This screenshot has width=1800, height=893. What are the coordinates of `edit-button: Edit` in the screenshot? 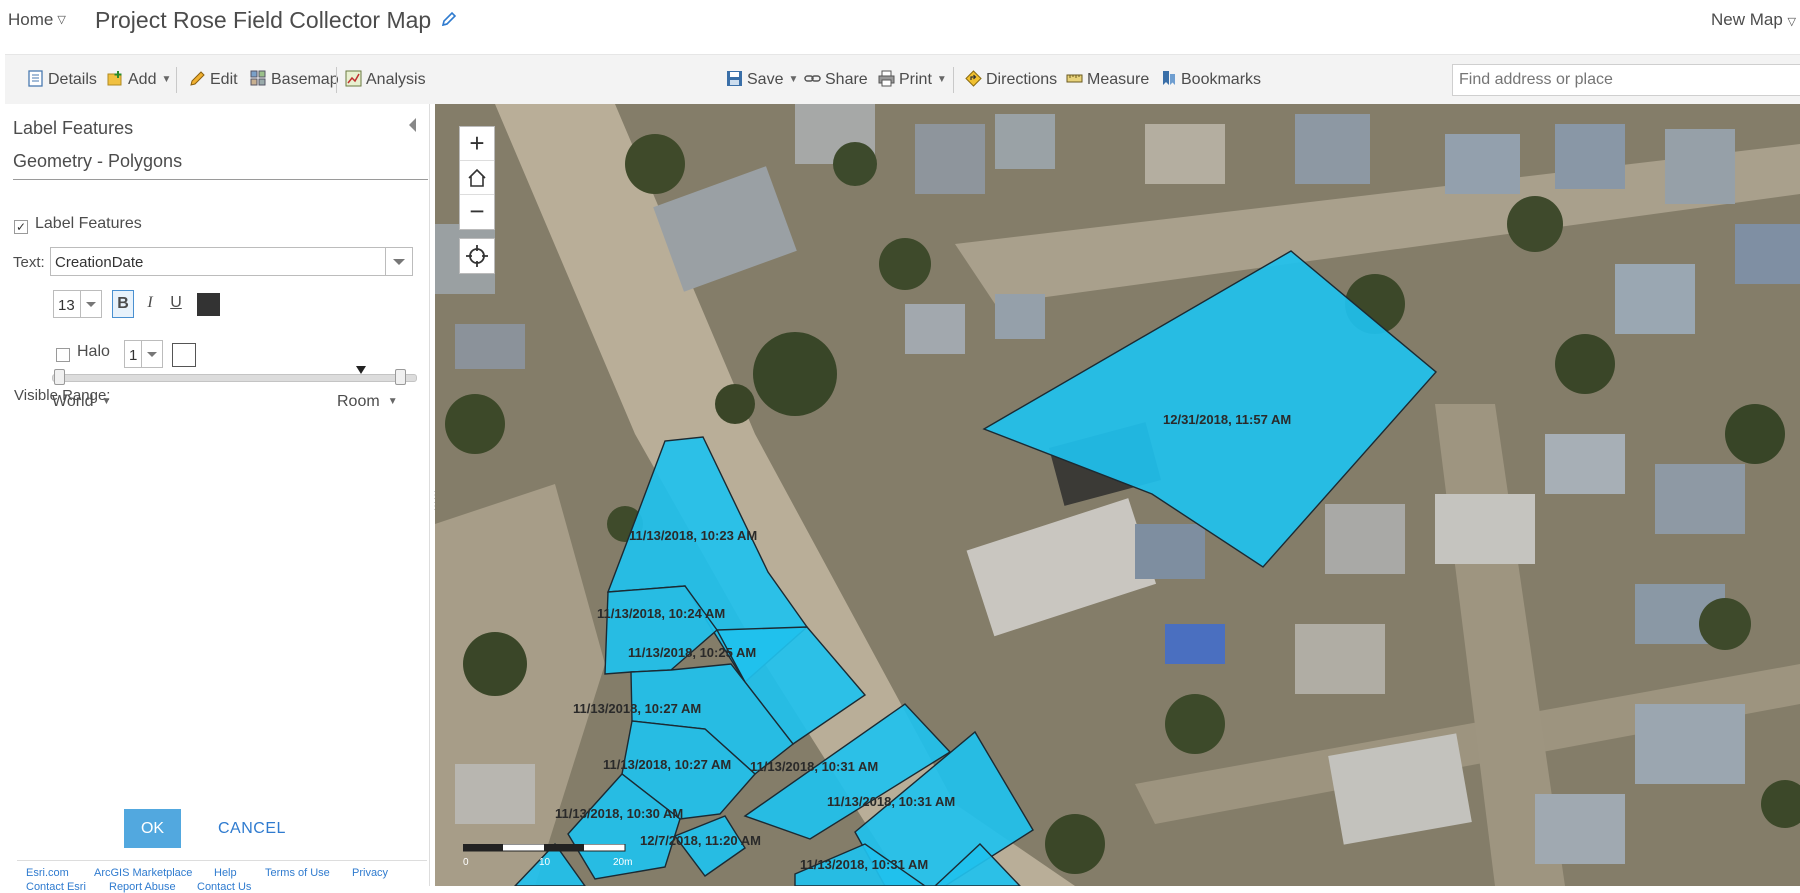 It's located at (213, 79).